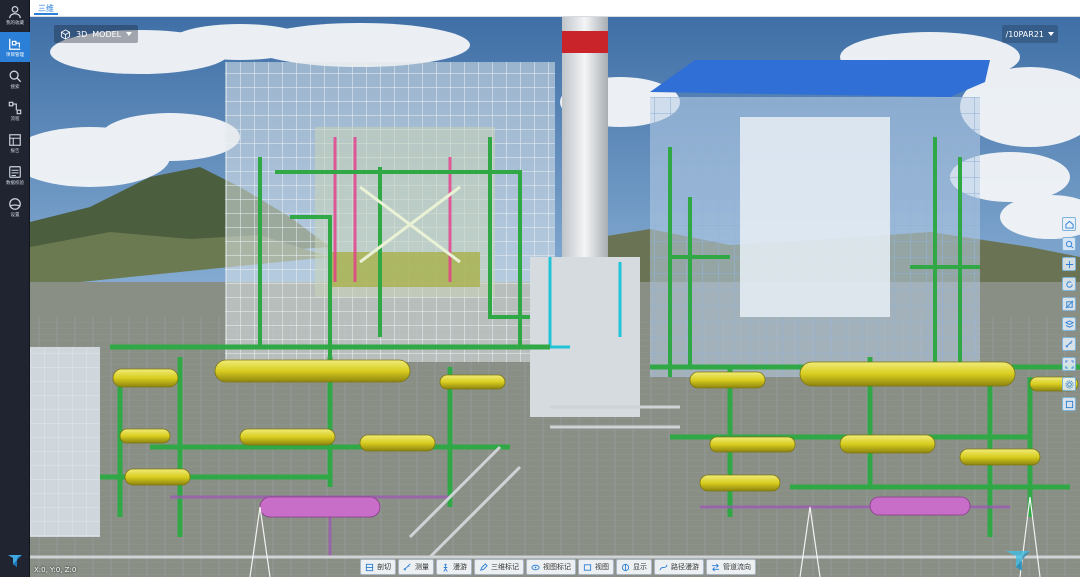 The image size is (1080, 577). I want to click on zoom-icon, so click(1069, 244).